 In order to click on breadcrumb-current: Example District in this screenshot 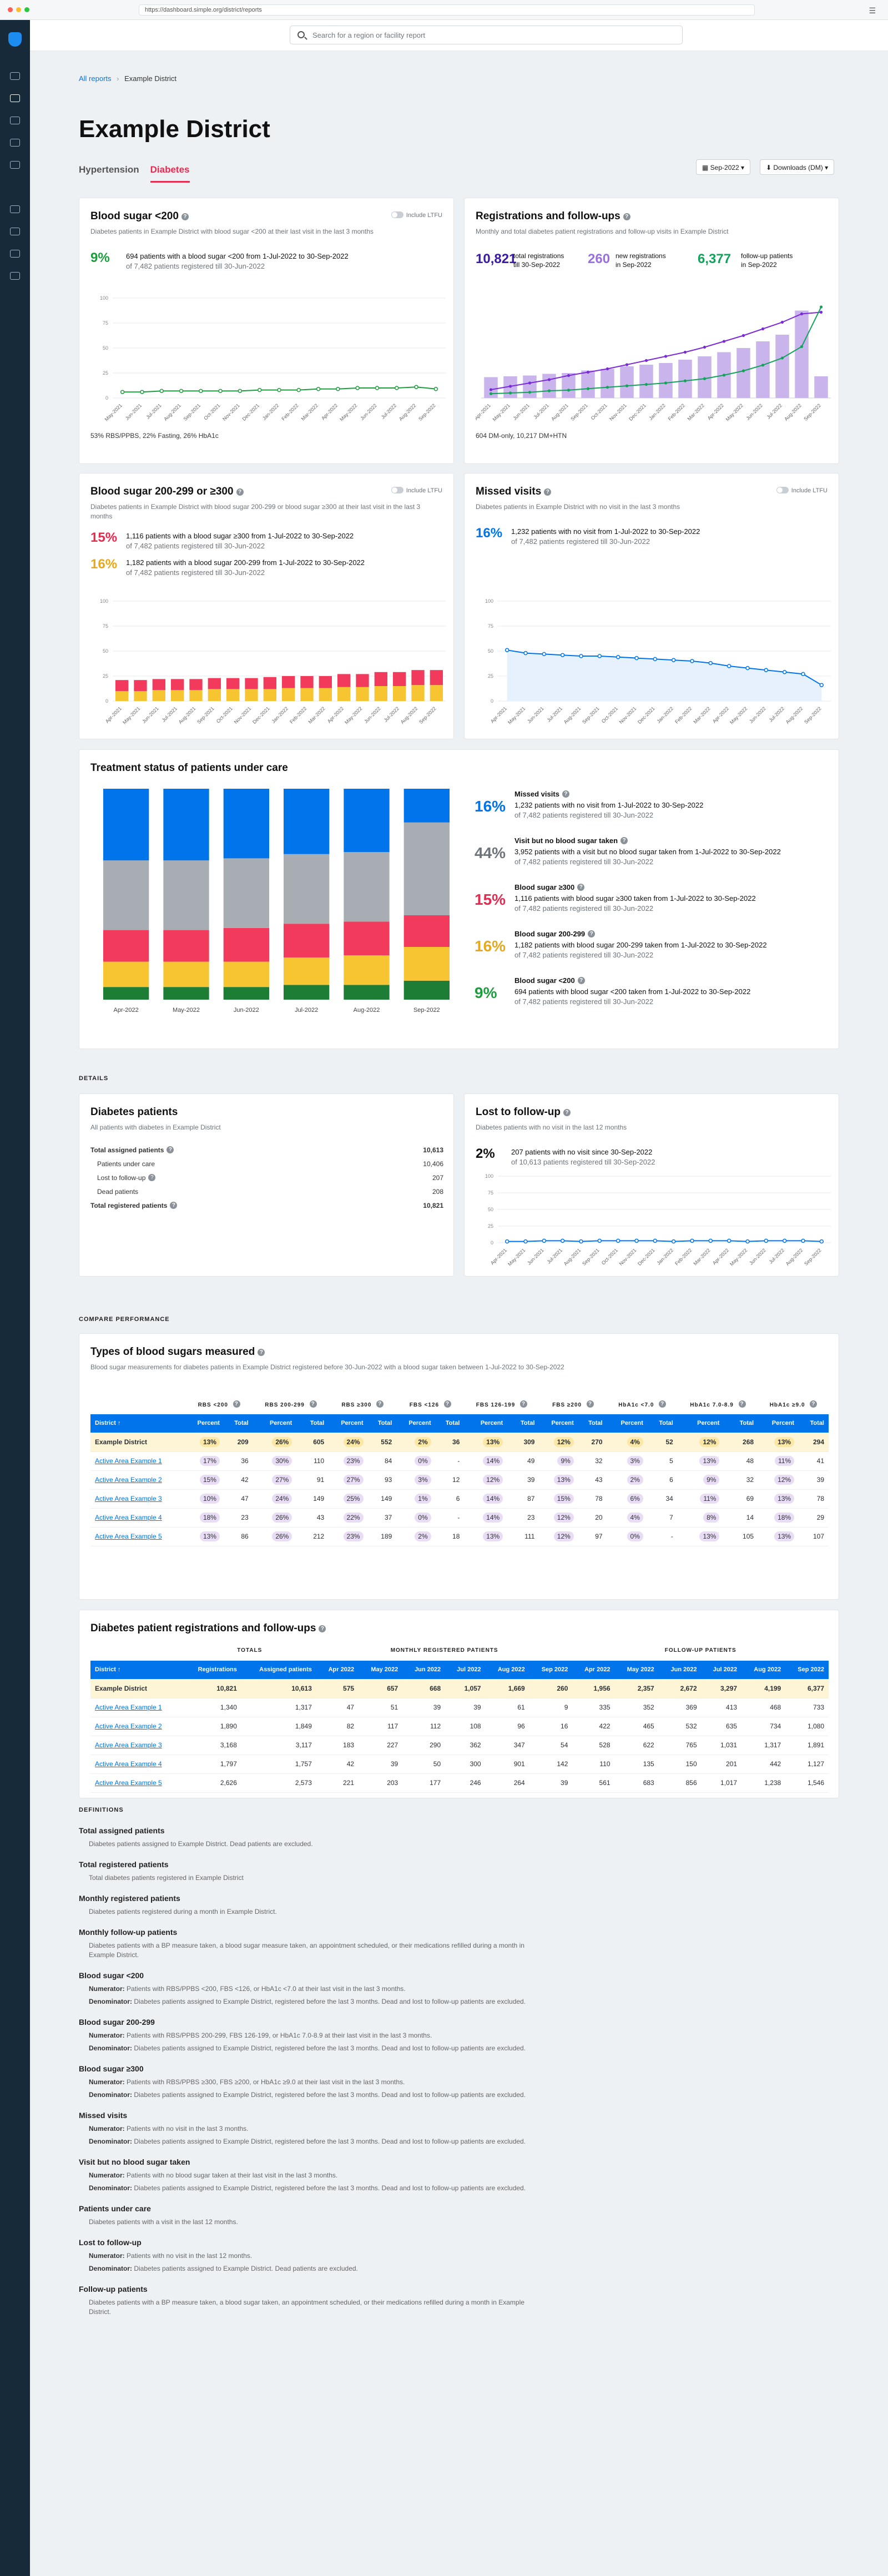, I will do `click(151, 78)`.